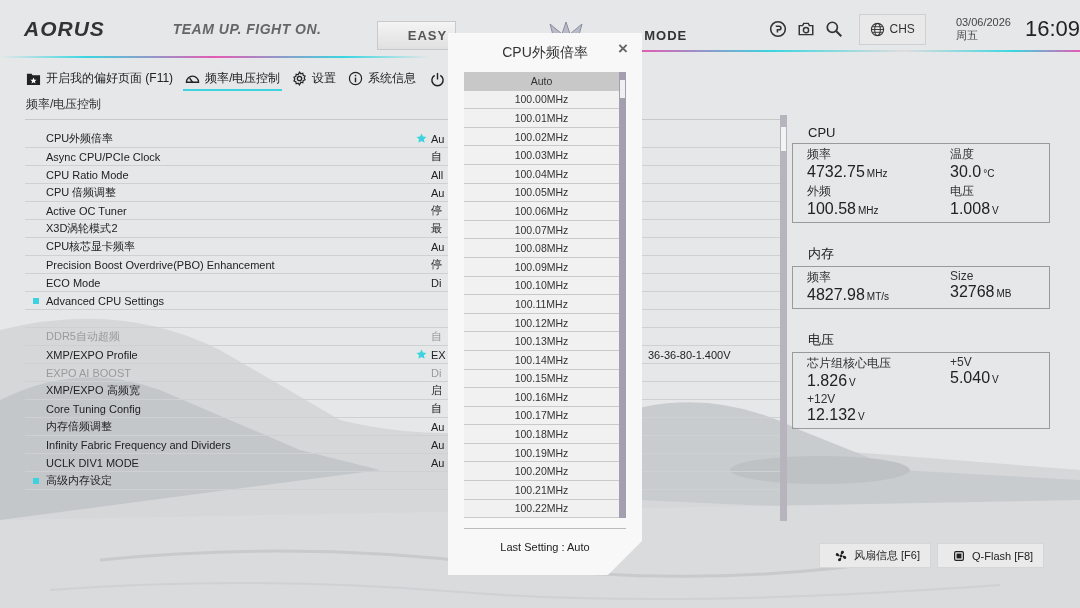  What do you see at coordinates (975, 378) in the screenshot?
I see `reading-value: 5.040V` at bounding box center [975, 378].